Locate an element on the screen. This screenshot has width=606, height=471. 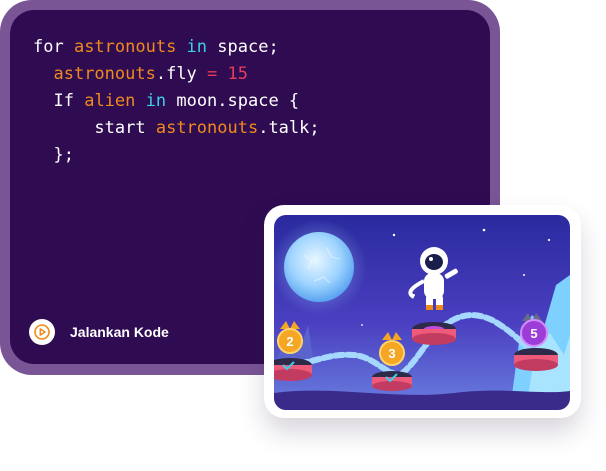
code-token: start is located at coordinates (125, 128).